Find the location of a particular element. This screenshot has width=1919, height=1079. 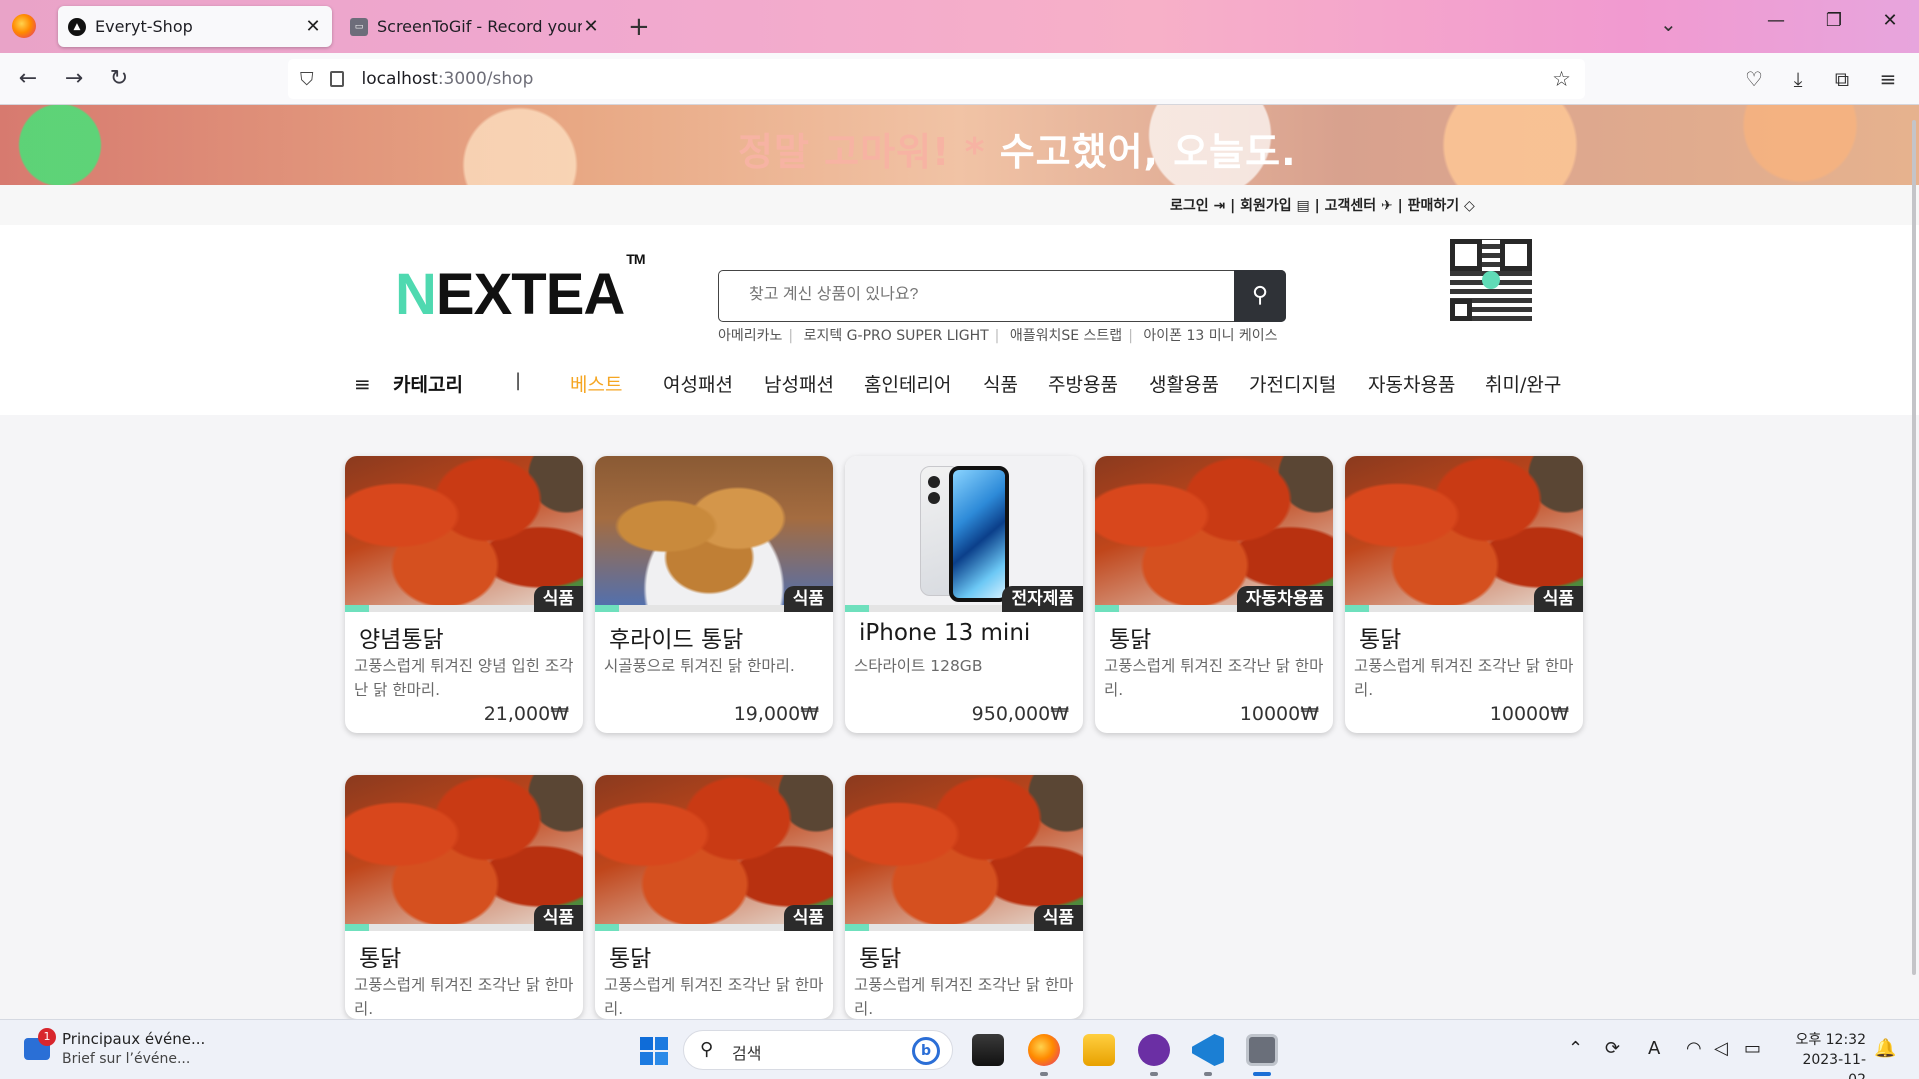

url-text: localhost:3000/shop is located at coordinates (448, 79).